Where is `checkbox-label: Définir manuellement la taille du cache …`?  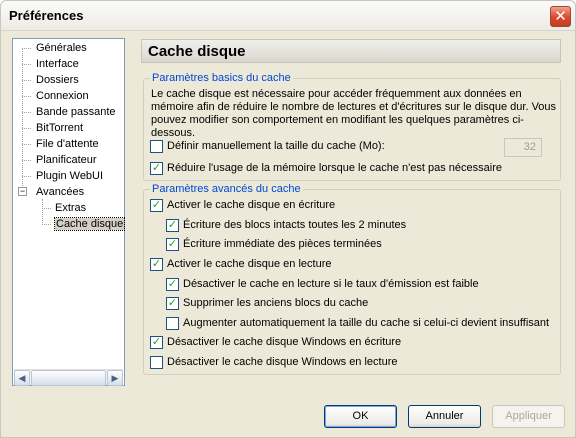 checkbox-label: Définir manuellement la taille du cache … is located at coordinates (276, 146).